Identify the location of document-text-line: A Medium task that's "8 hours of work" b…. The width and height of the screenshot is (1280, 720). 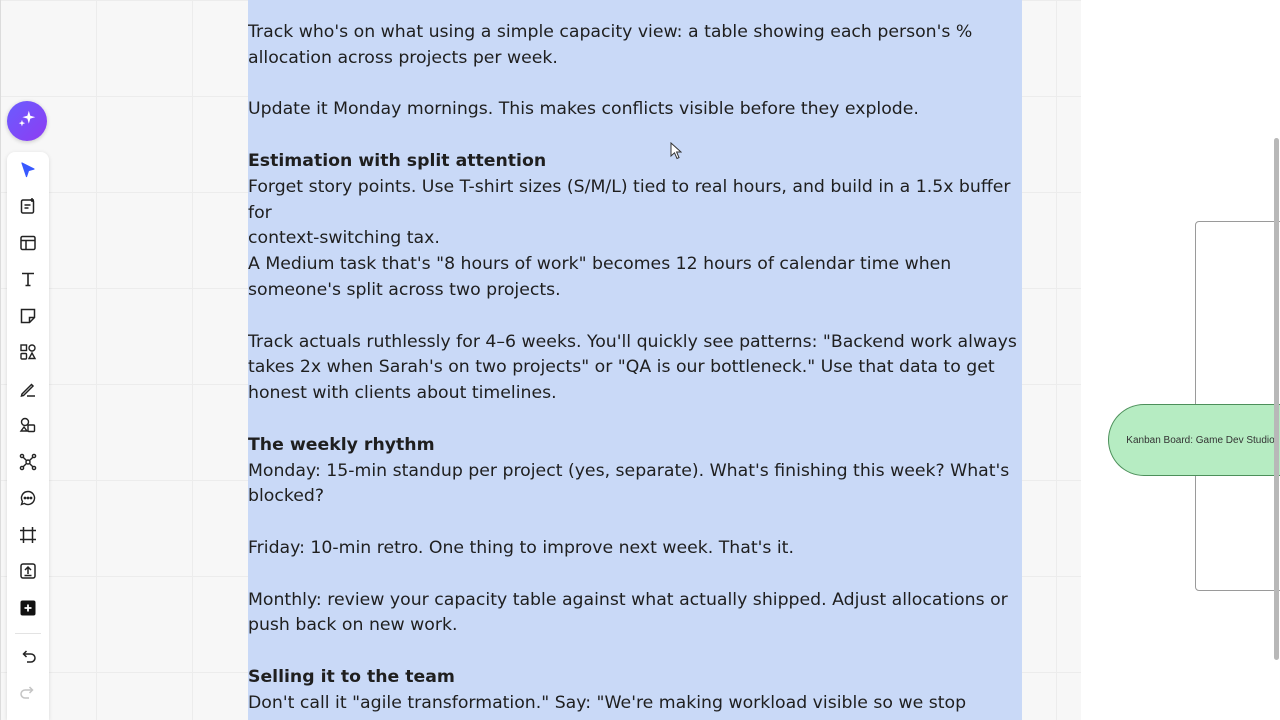
(600, 264).